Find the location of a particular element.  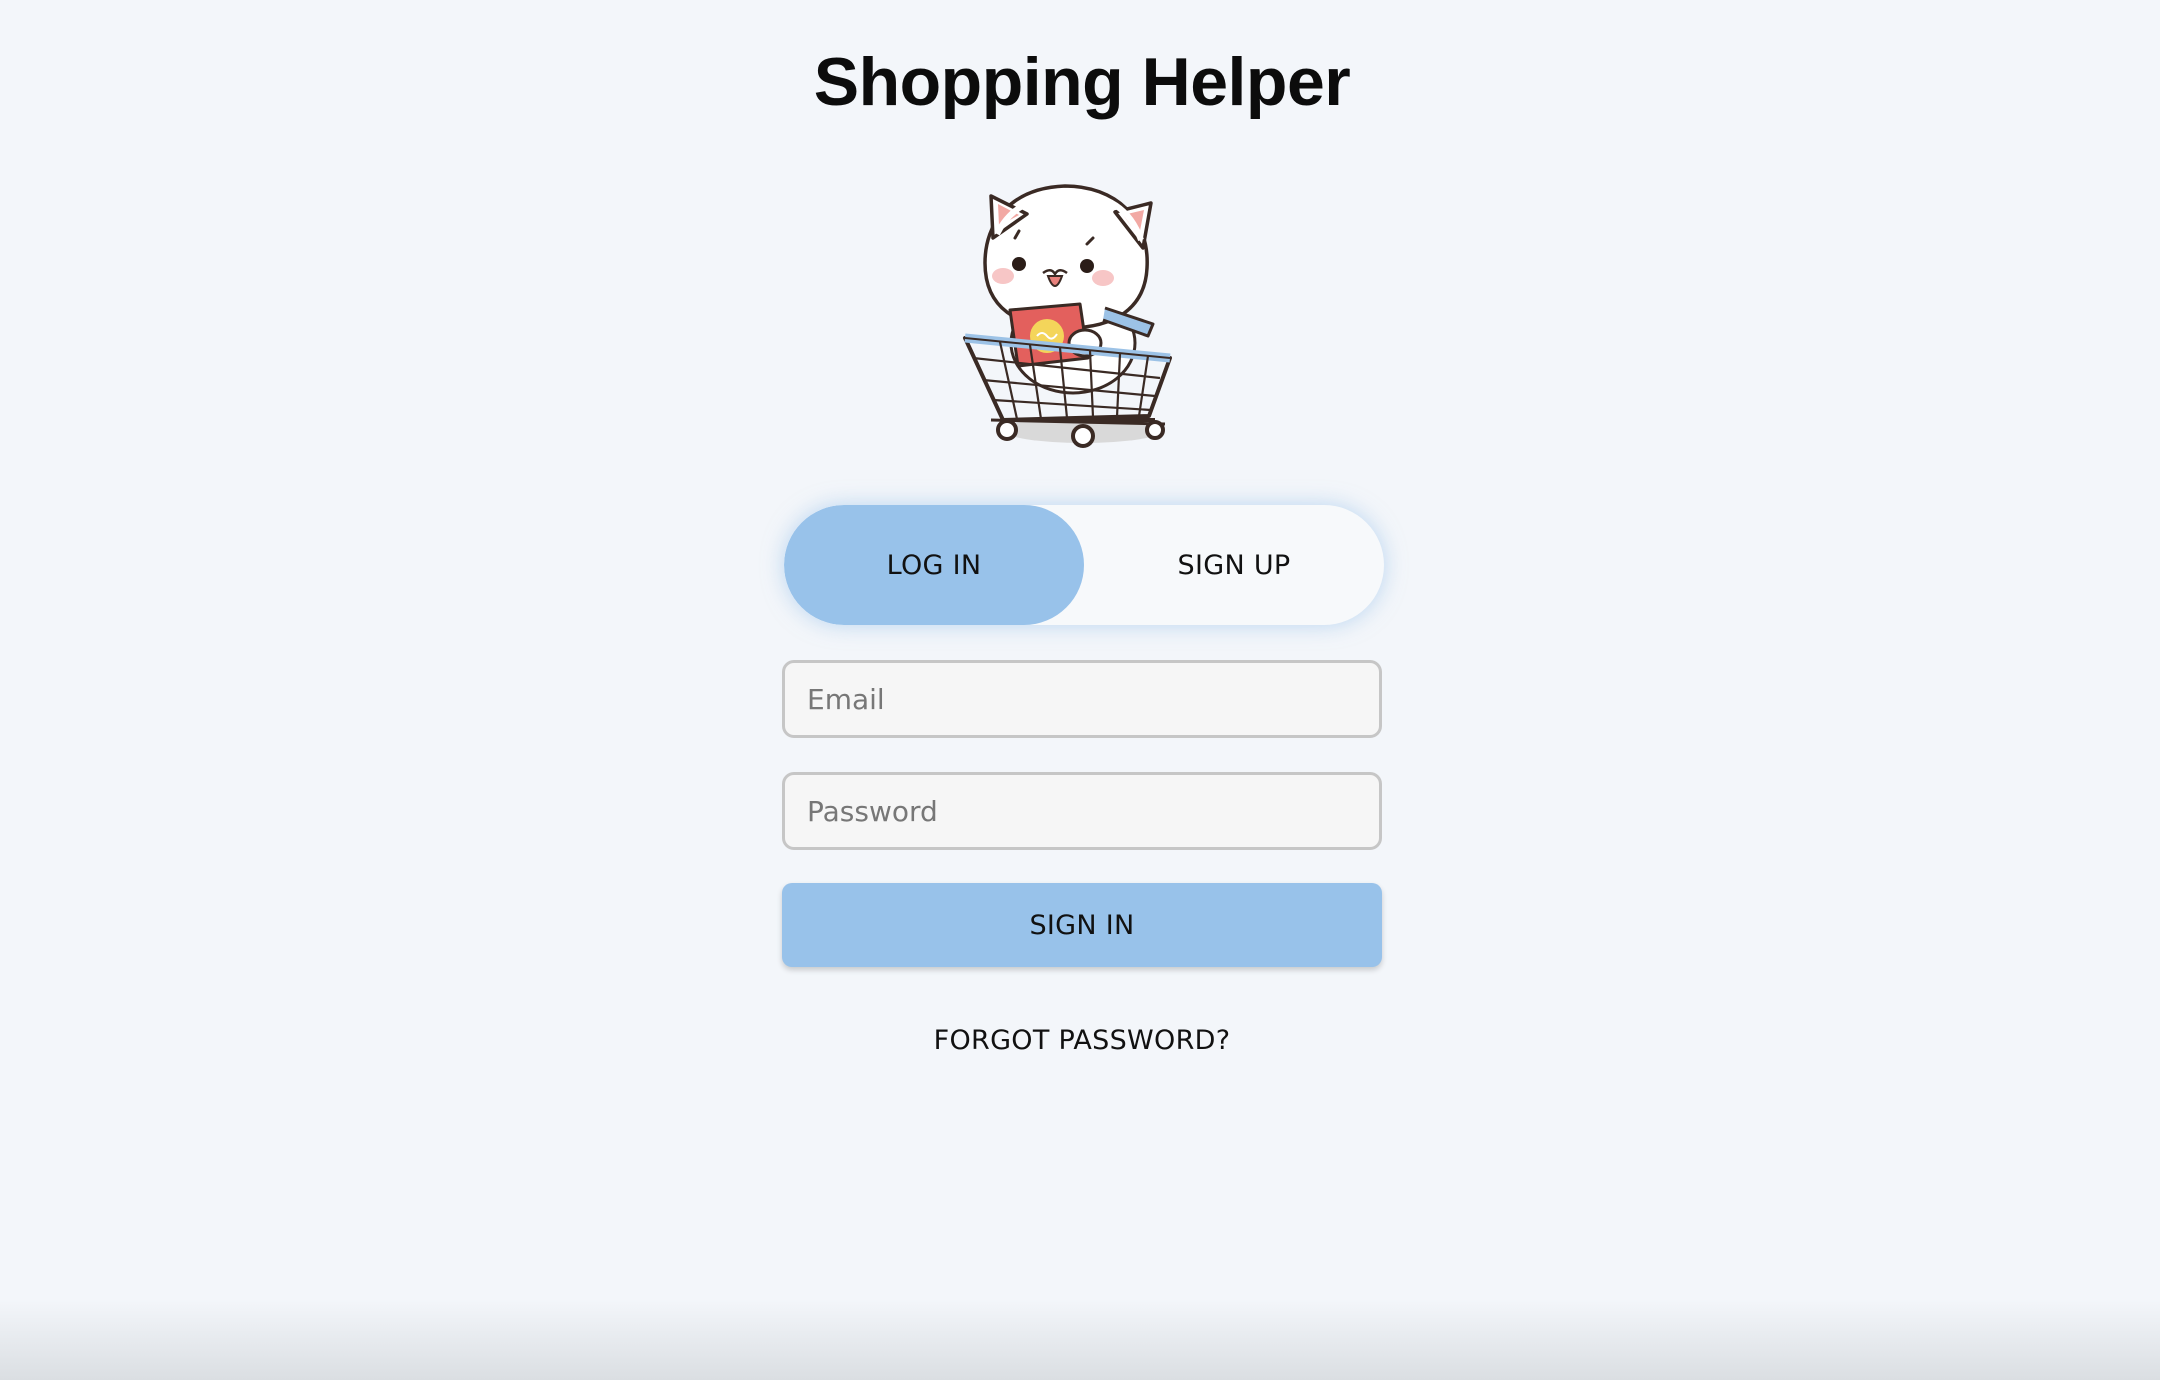

password-field is located at coordinates (1082, 811).